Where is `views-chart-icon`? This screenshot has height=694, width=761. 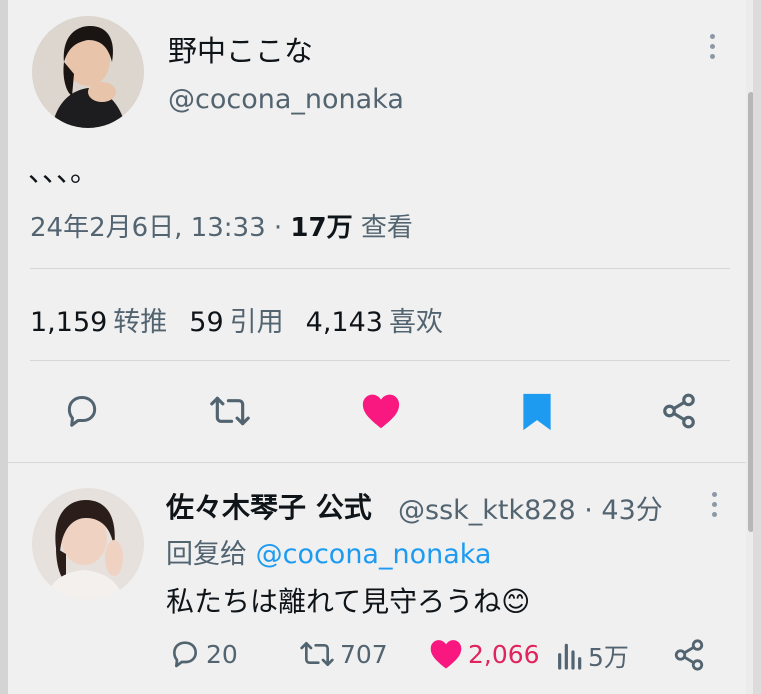
views-chart-icon is located at coordinates (570, 656).